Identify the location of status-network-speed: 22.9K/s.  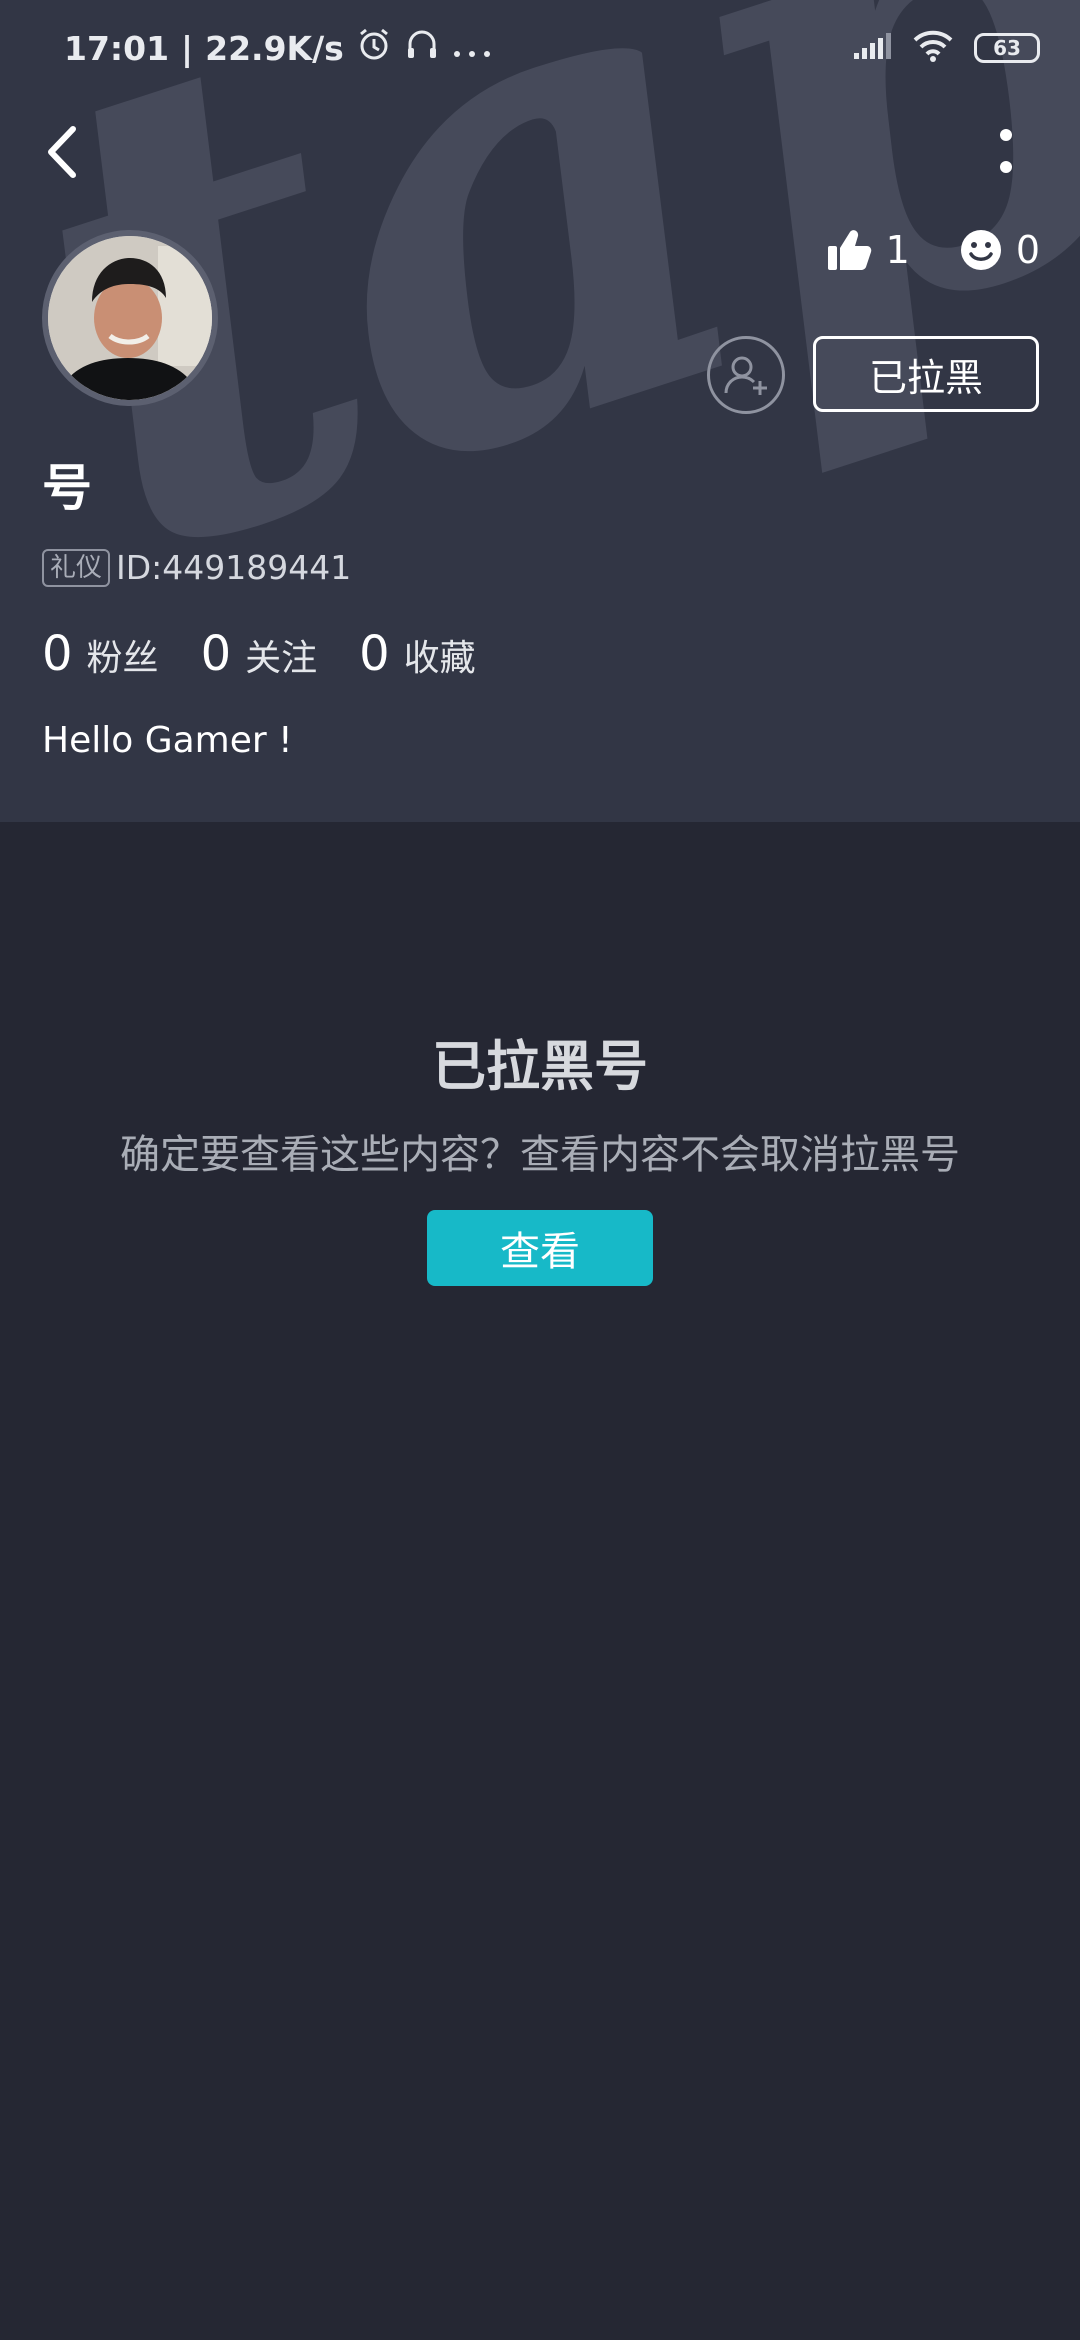
(274, 48).